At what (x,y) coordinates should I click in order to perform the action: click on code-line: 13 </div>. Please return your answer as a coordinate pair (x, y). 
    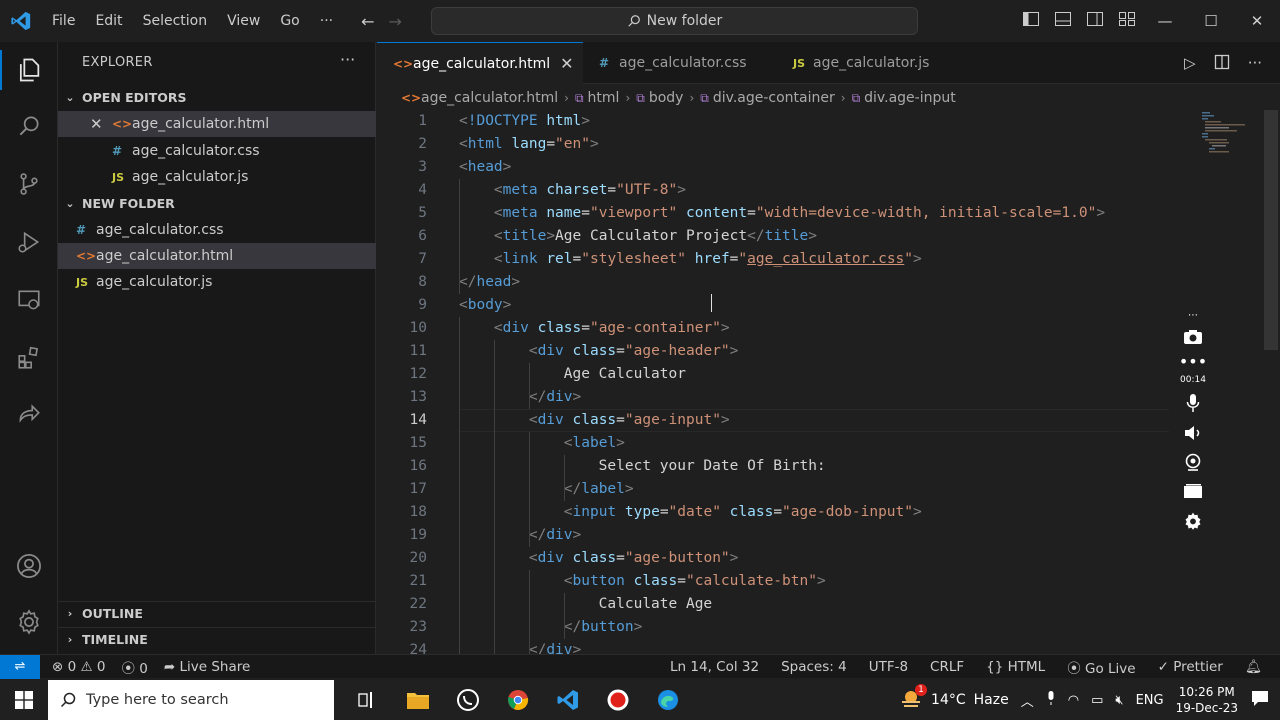
    Looking at the image, I should click on (787, 397).